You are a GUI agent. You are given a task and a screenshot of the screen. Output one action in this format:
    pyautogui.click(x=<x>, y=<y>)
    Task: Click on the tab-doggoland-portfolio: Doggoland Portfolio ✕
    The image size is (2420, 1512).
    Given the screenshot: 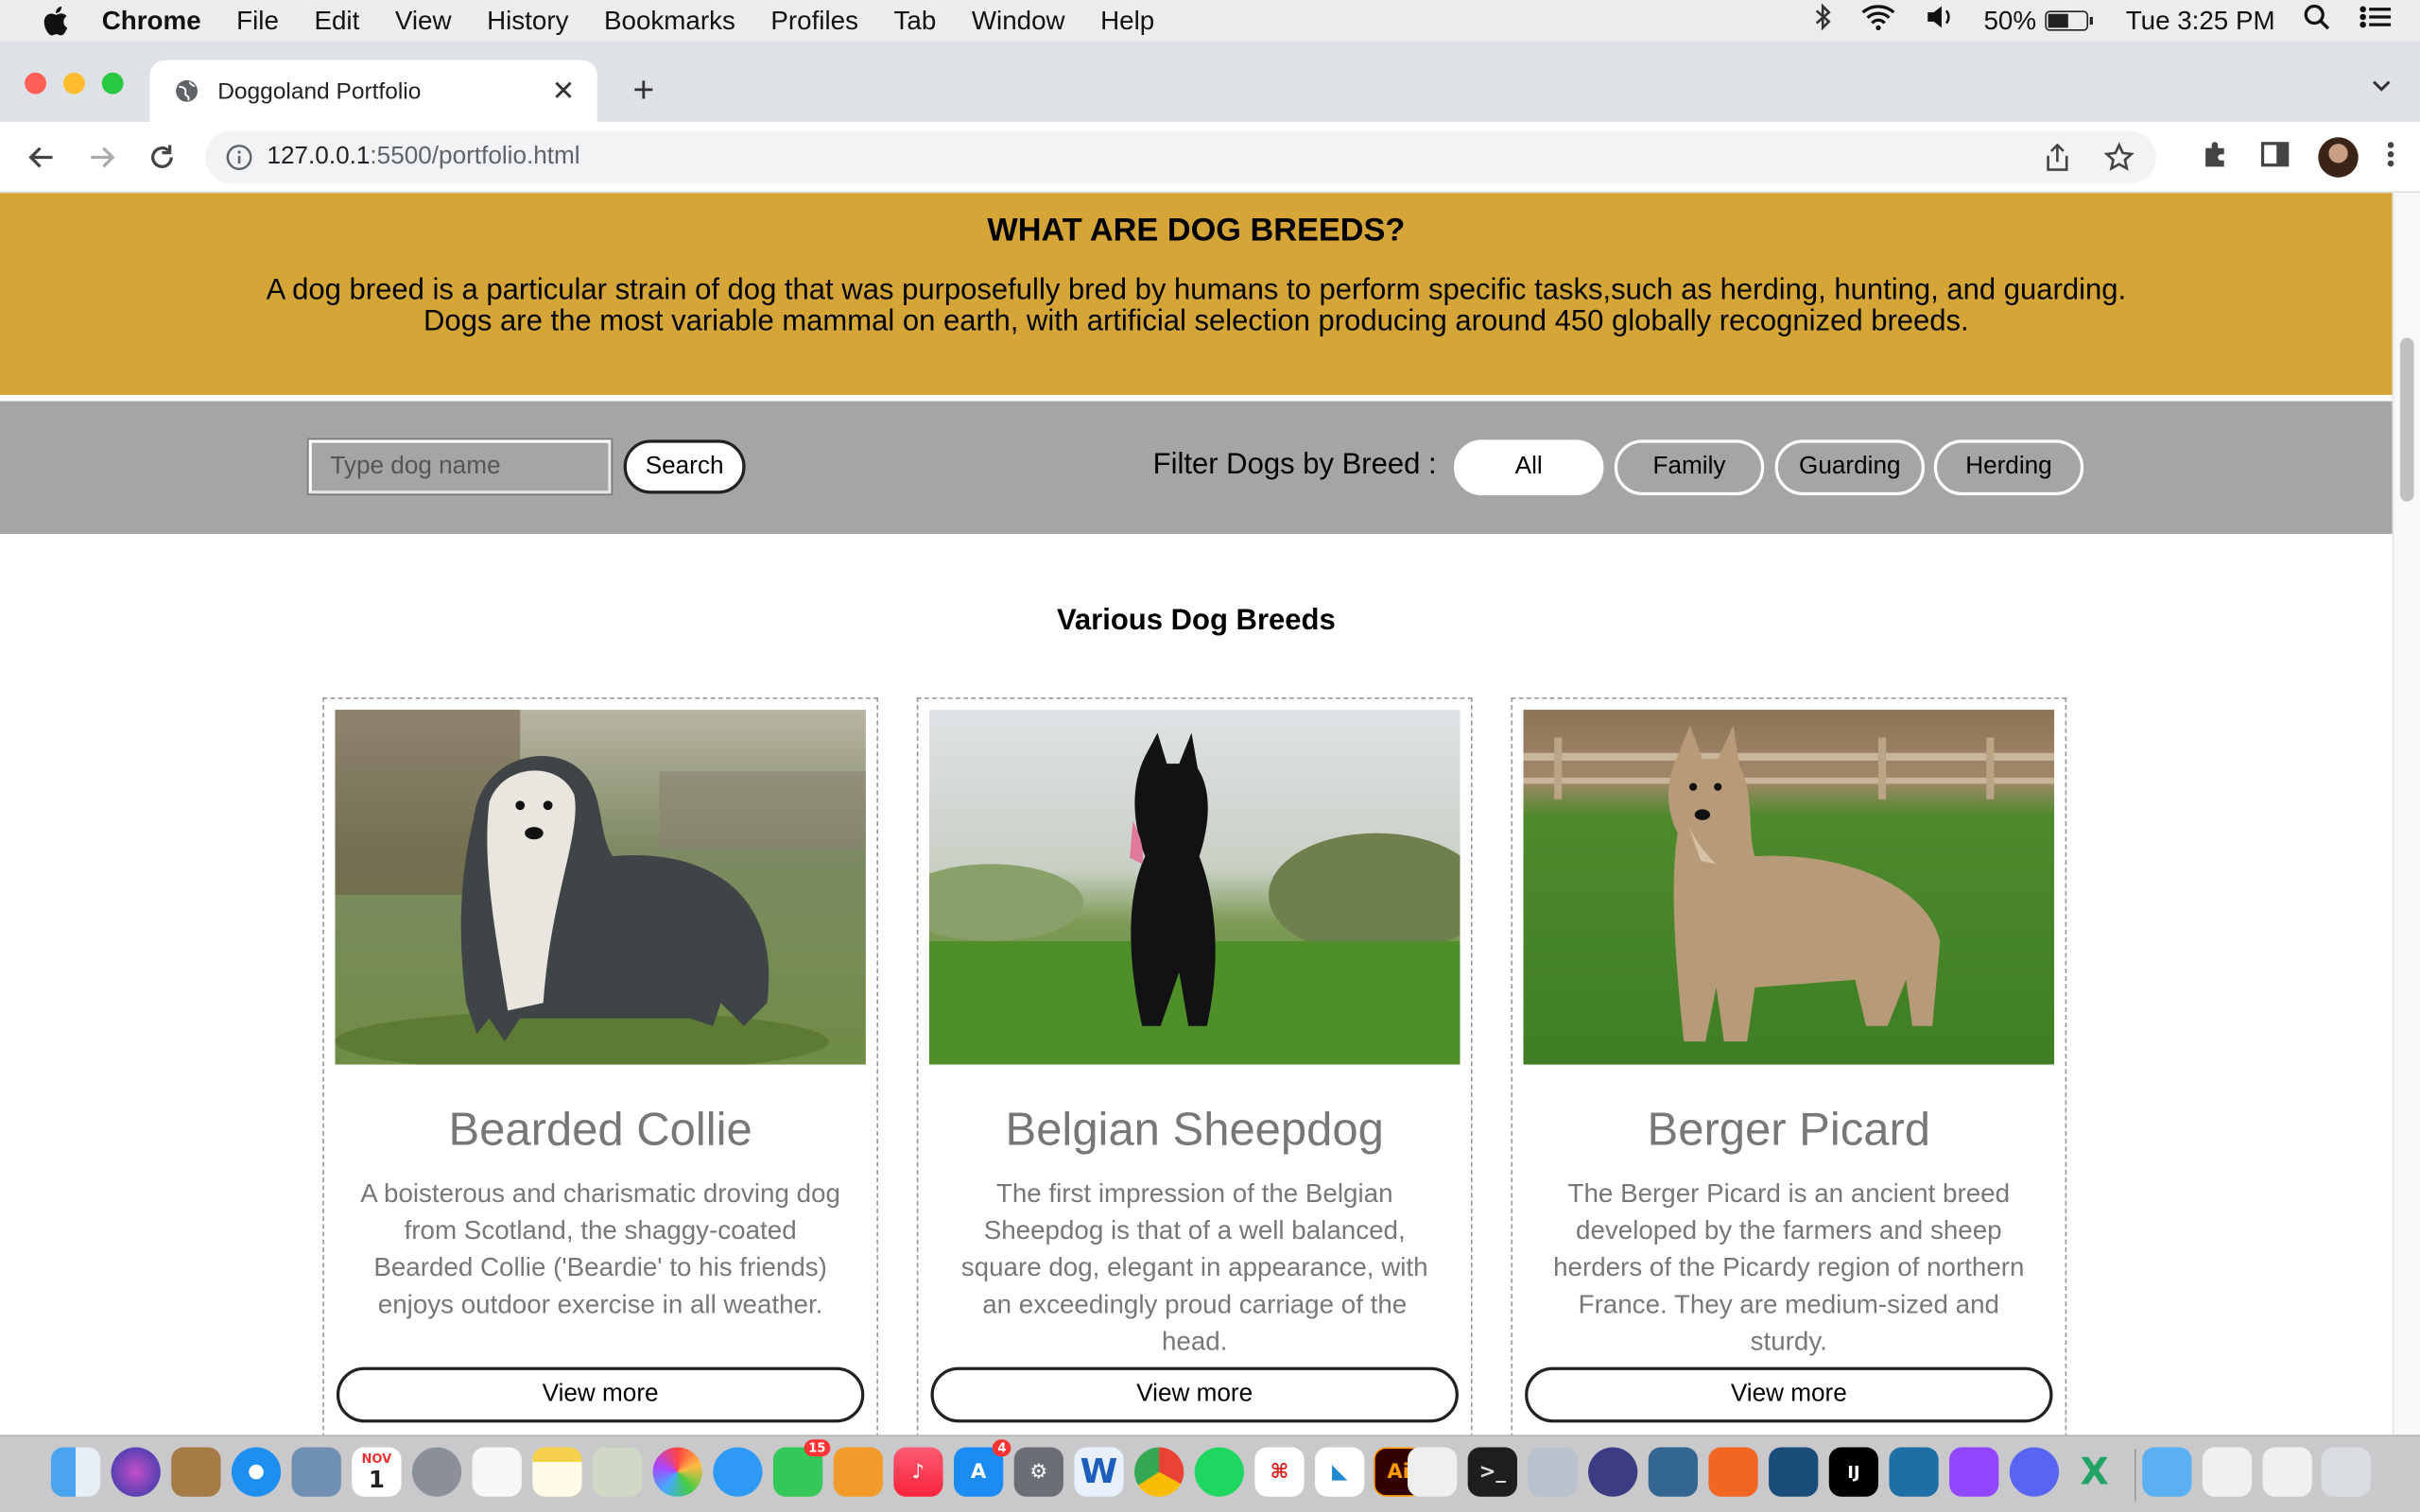 What is the action you would take?
    pyautogui.click(x=373, y=91)
    